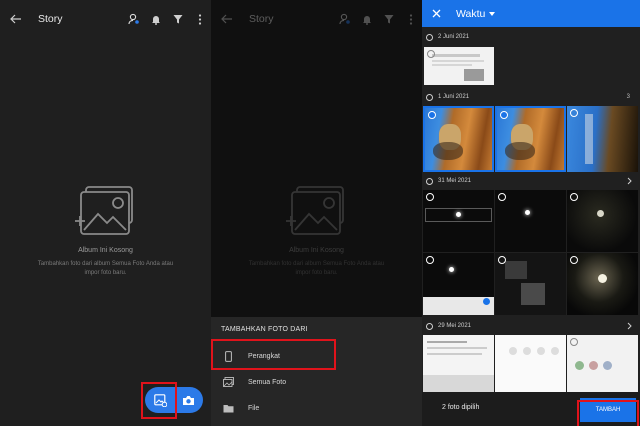 The image size is (640, 426). I want to click on source-all-photos-label: Semua Foto, so click(267, 382).